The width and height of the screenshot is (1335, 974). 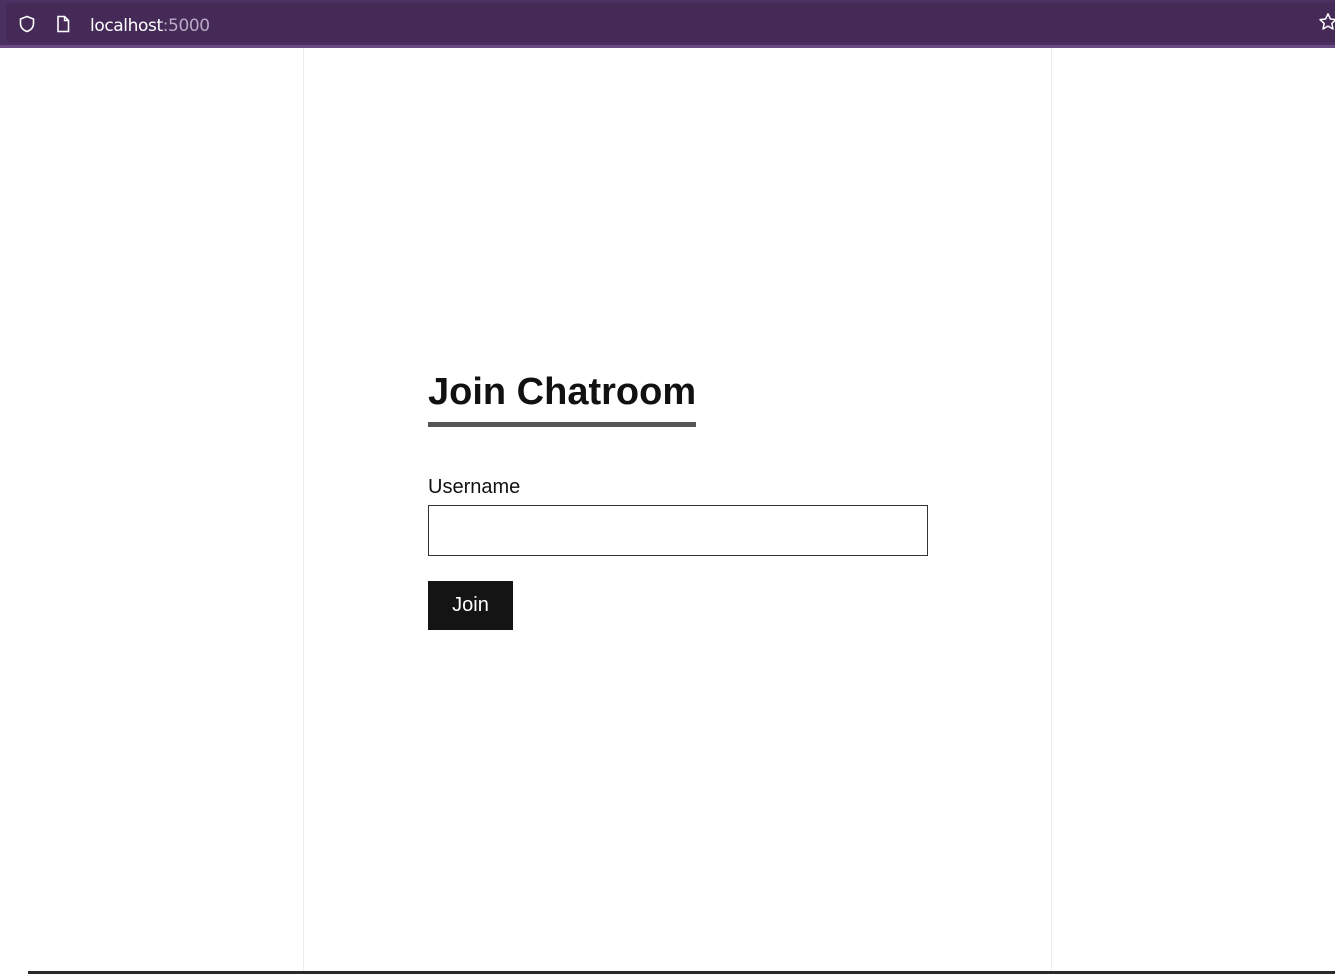 I want to click on browser-toolbar: localhost:5000, so click(x=667, y=24).